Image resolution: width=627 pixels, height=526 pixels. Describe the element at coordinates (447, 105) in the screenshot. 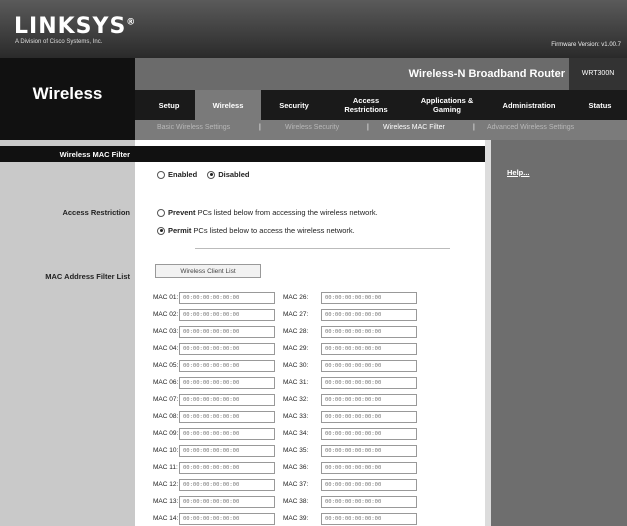

I see `tab-applications-gaming: Applications & Gaming` at that location.